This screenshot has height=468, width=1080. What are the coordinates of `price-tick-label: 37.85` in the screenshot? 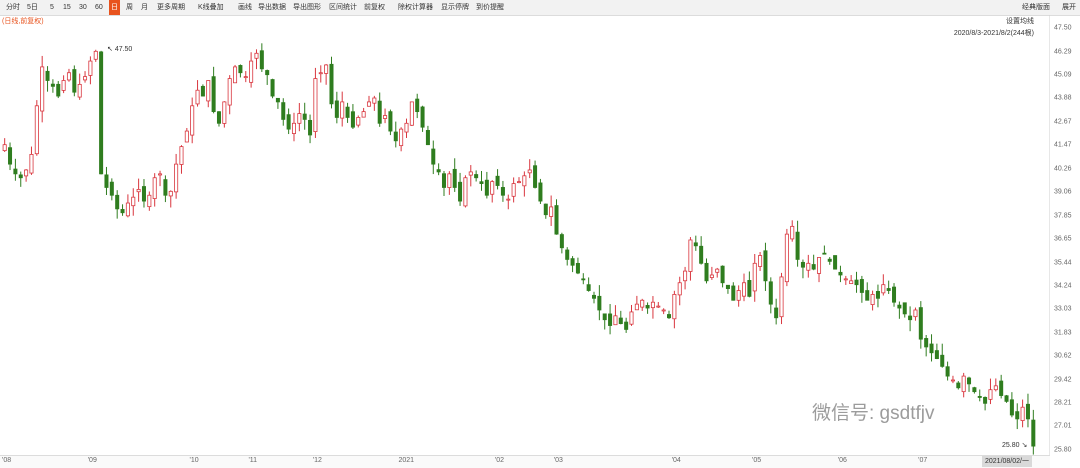 It's located at (1063, 216).